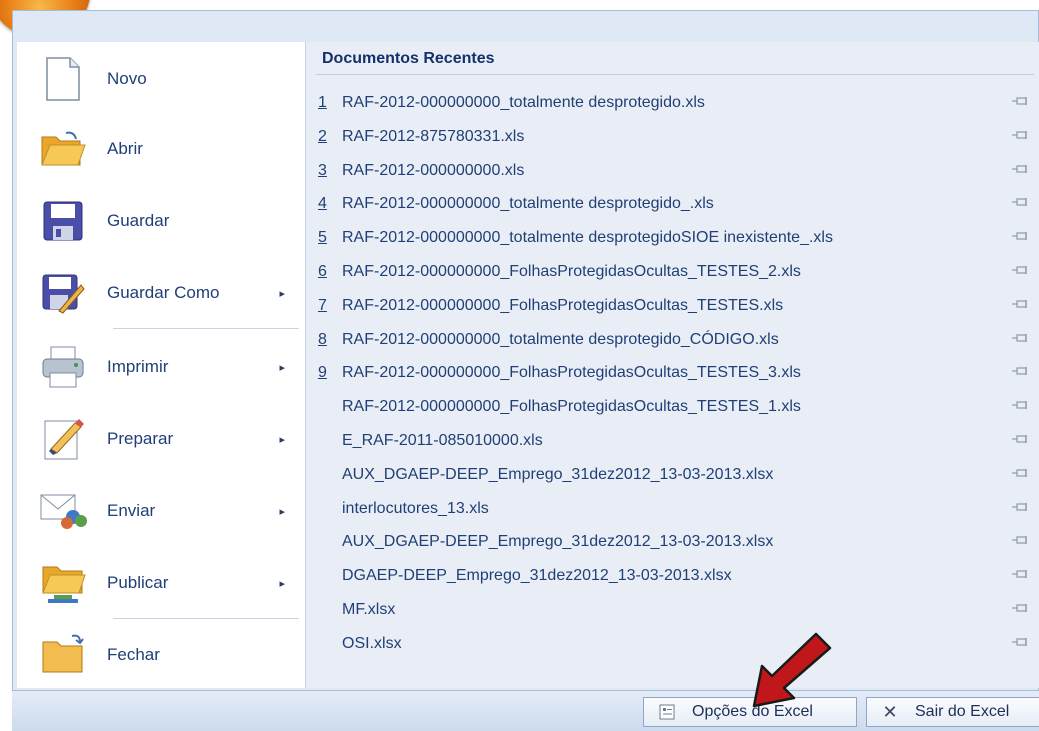 This screenshot has height=731, width=1039. What do you see at coordinates (63, 511) in the screenshot?
I see `send-icon` at bounding box center [63, 511].